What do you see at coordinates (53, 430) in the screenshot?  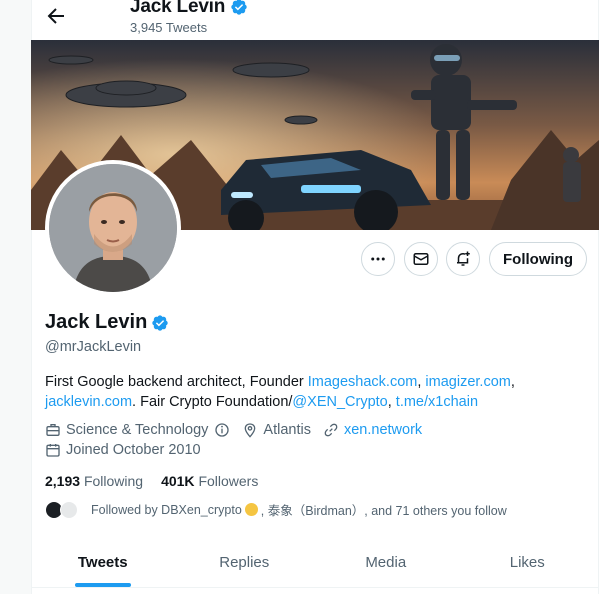 I see `briefcase-icon` at bounding box center [53, 430].